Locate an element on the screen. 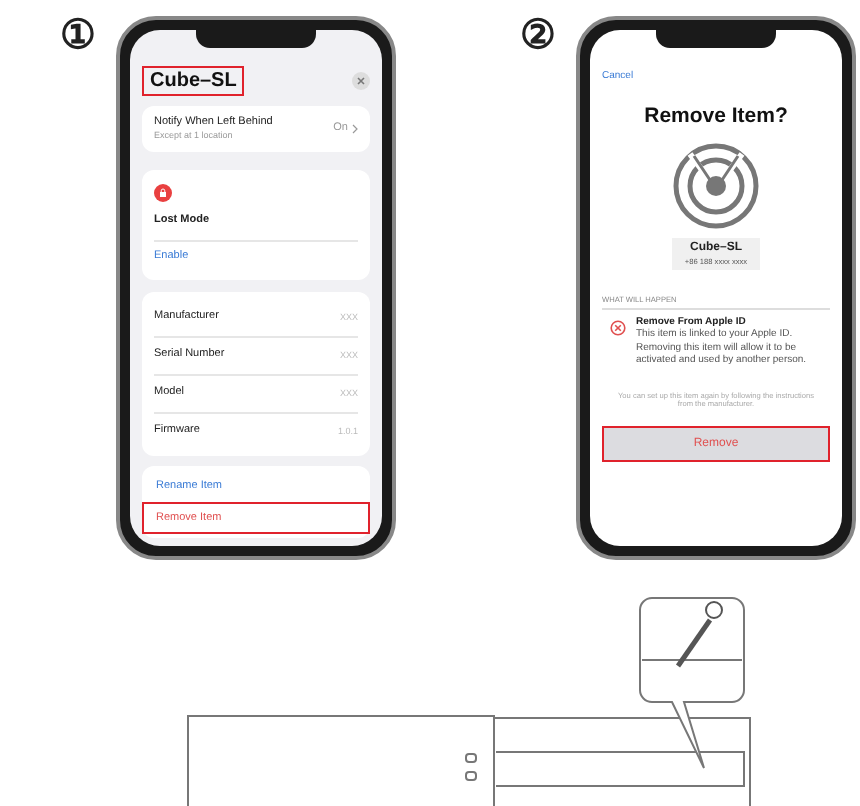 The image size is (860, 806). tracker-icon is located at coordinates (716, 186).